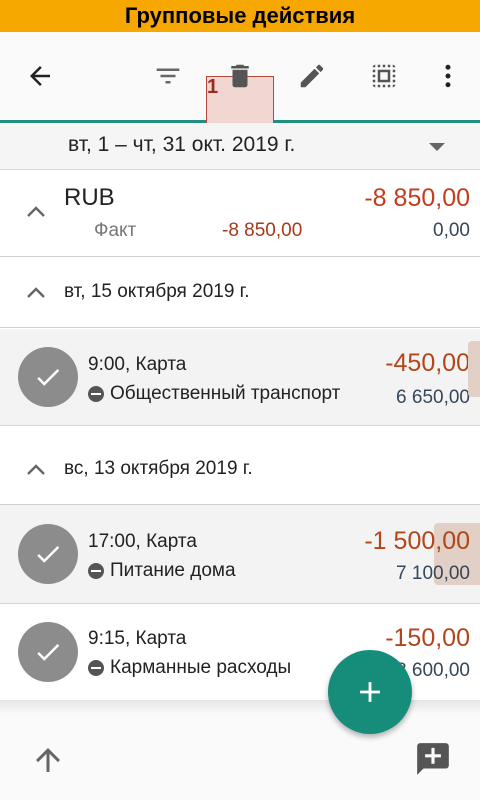 The image size is (480, 800). I want to click on scroll-up-button, so click(48, 760).